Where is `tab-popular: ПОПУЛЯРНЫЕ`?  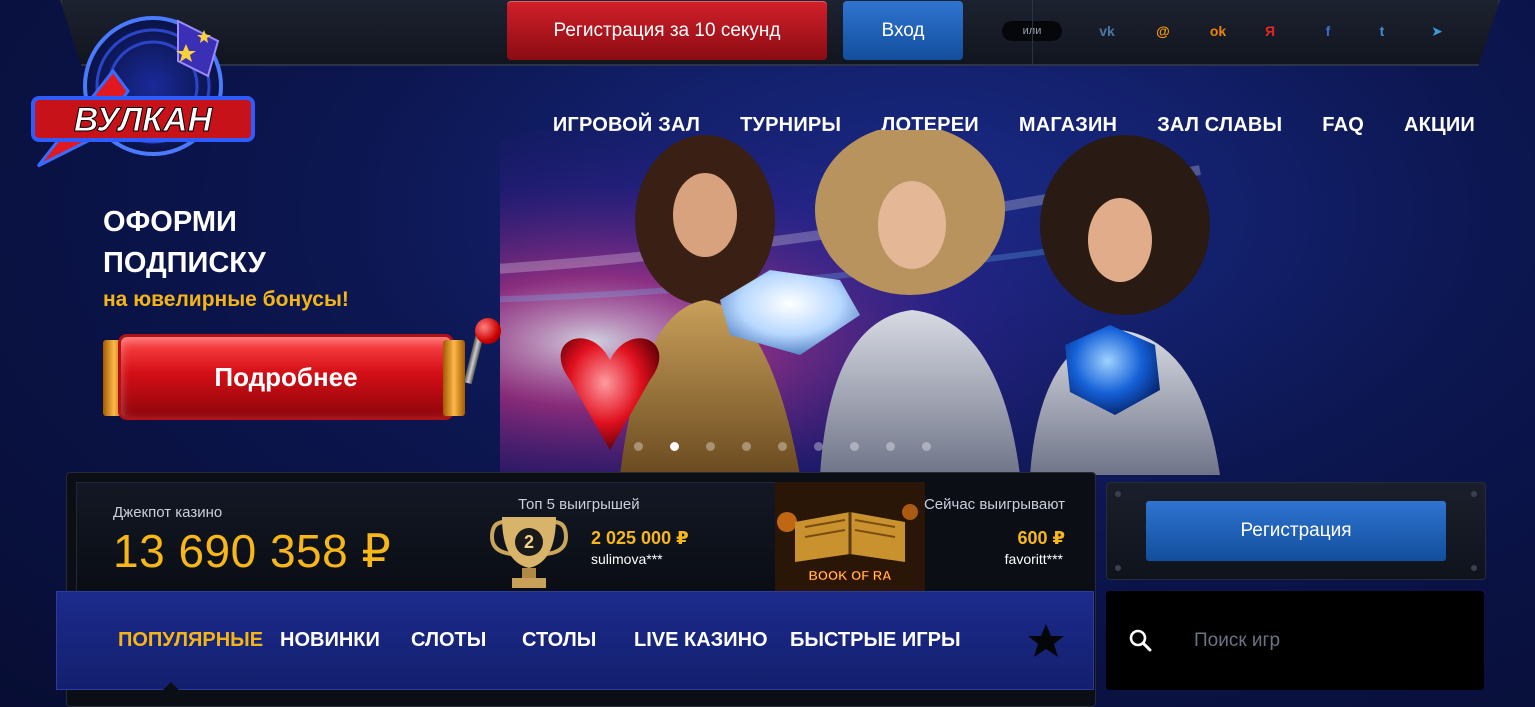
tab-popular: ПОПУЛЯРНЫЕ is located at coordinates (190, 640).